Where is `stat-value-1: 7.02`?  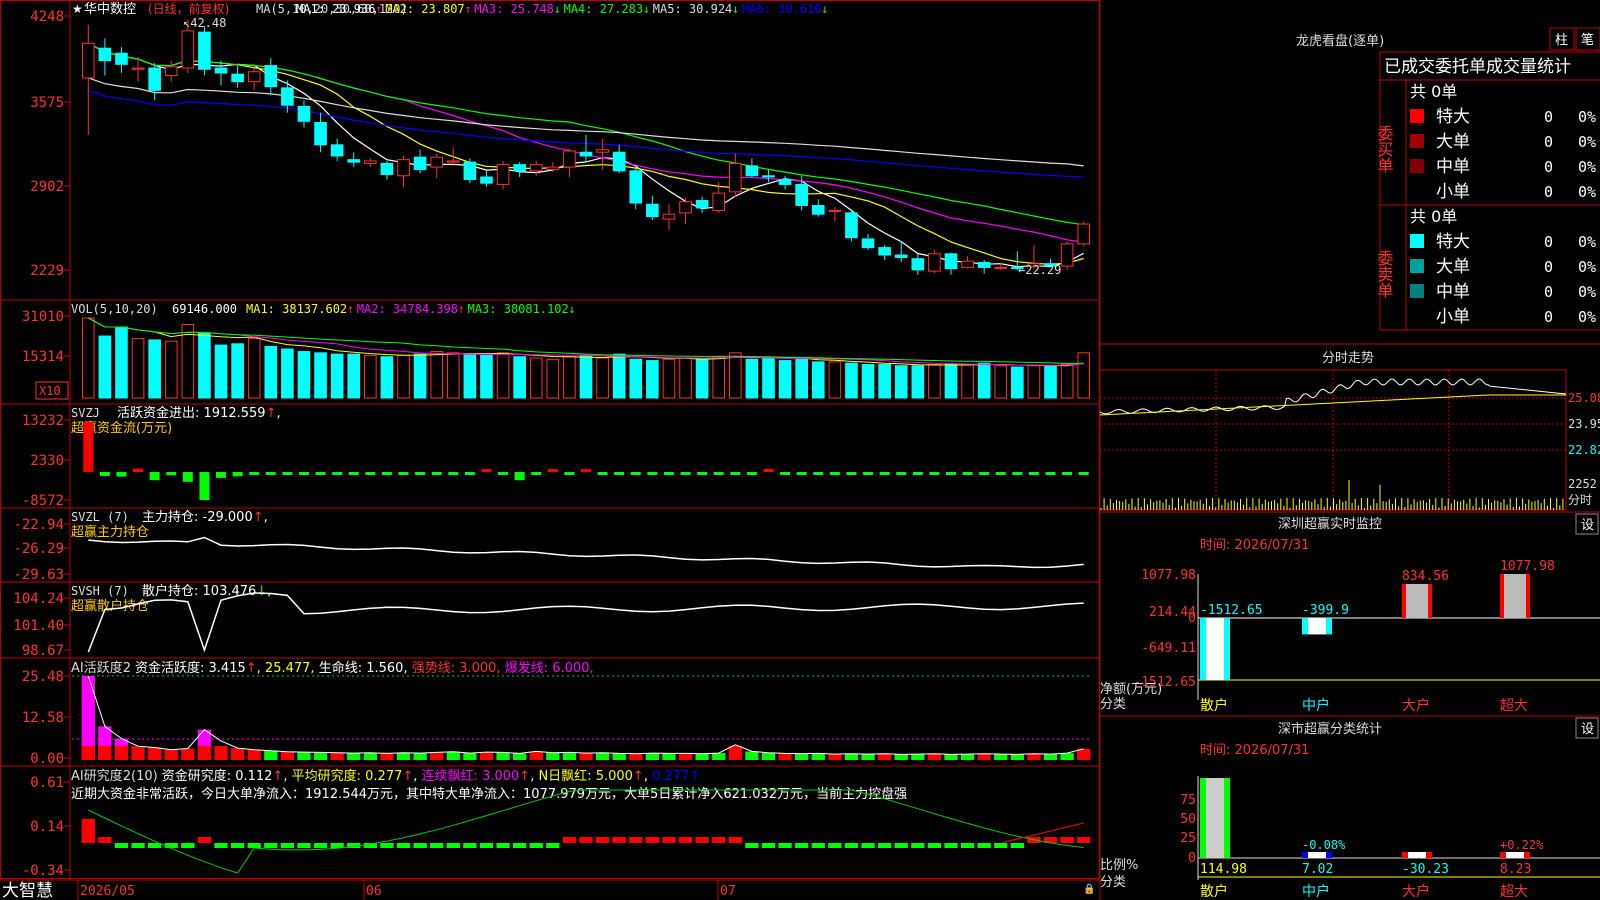
stat-value-1: 7.02 is located at coordinates (1317, 869).